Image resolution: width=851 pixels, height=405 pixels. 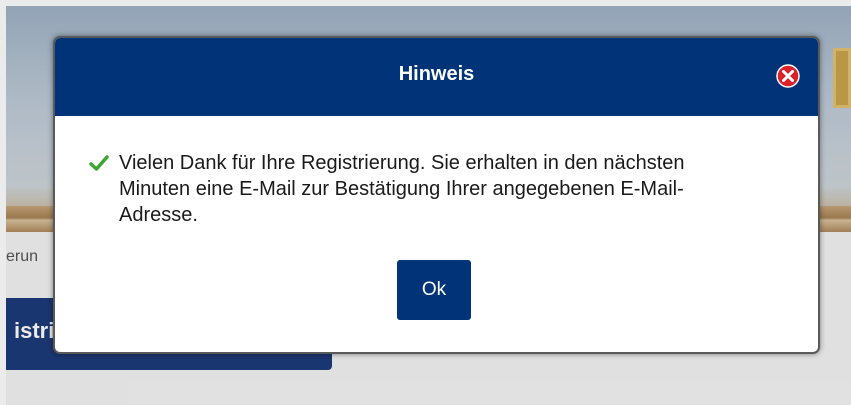 What do you see at coordinates (436, 74) in the screenshot?
I see `dialog-title: Hinweis` at bounding box center [436, 74].